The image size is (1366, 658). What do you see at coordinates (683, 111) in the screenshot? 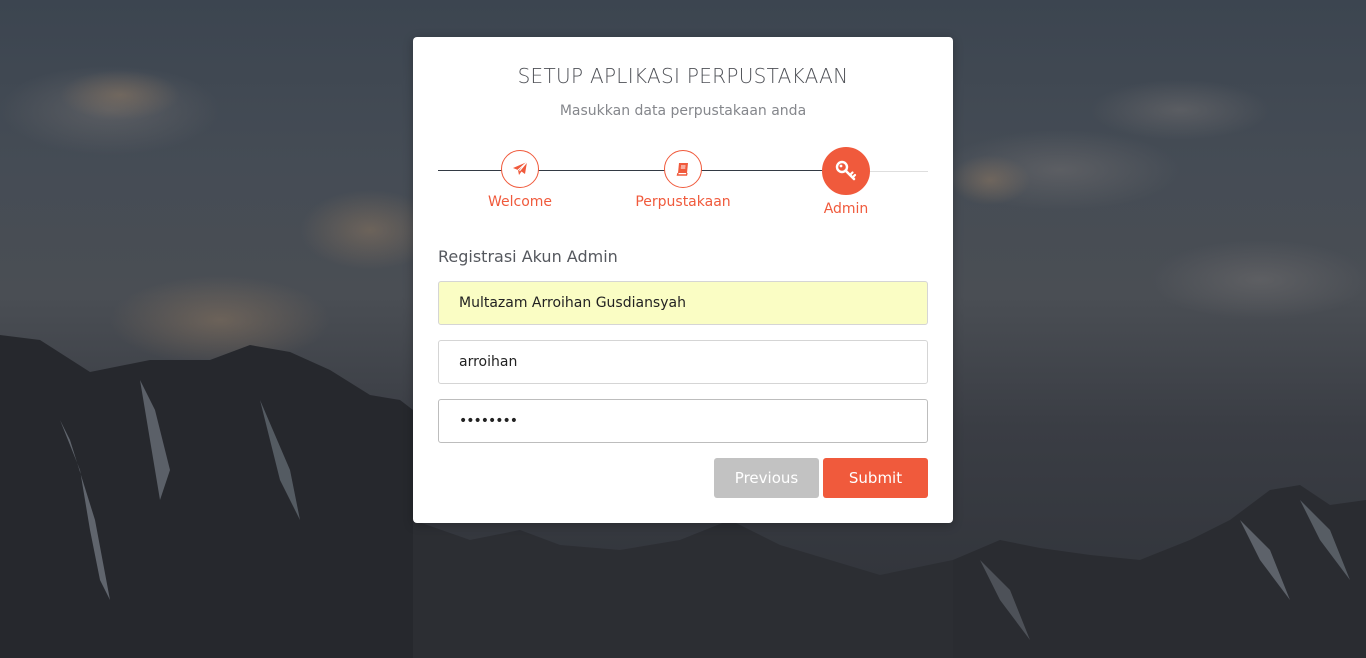
I see `page-subtitle: Masukkan data perpustakaan anda` at bounding box center [683, 111].